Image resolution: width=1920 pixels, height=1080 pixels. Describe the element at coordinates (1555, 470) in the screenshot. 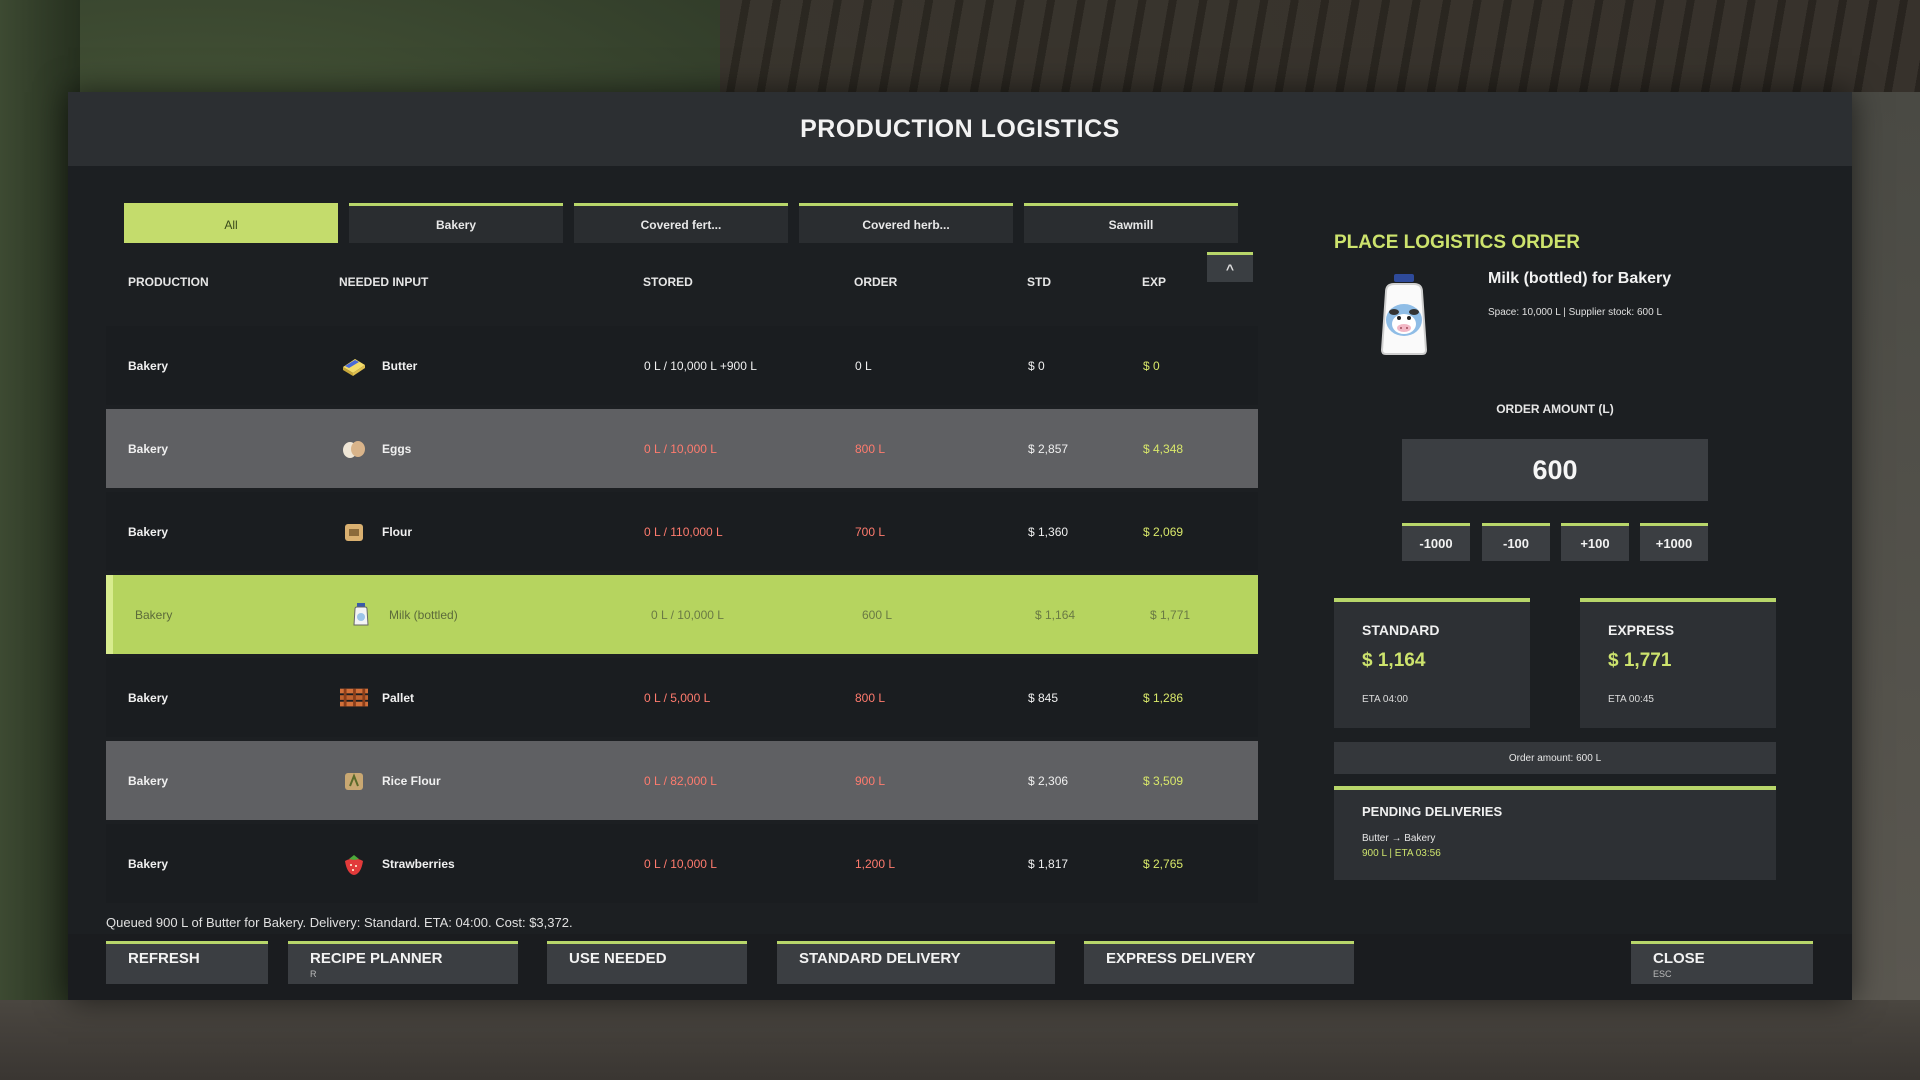

I see `order-amount-input: 600` at that location.